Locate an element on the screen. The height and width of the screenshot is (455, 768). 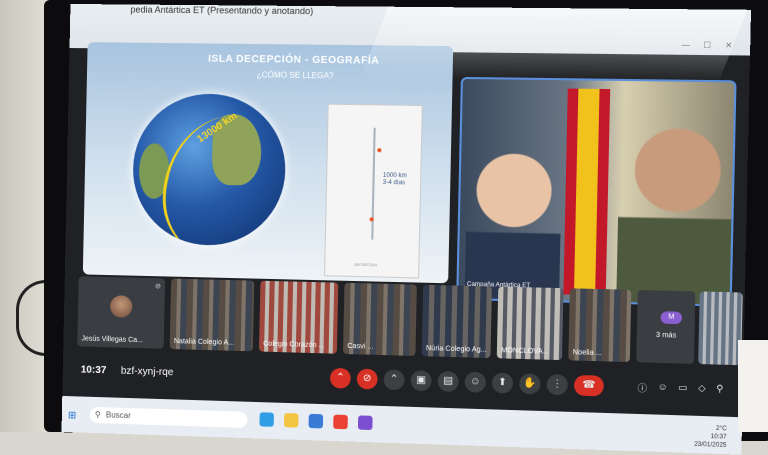
activities-icon: ◇ is located at coordinates (702, 390).